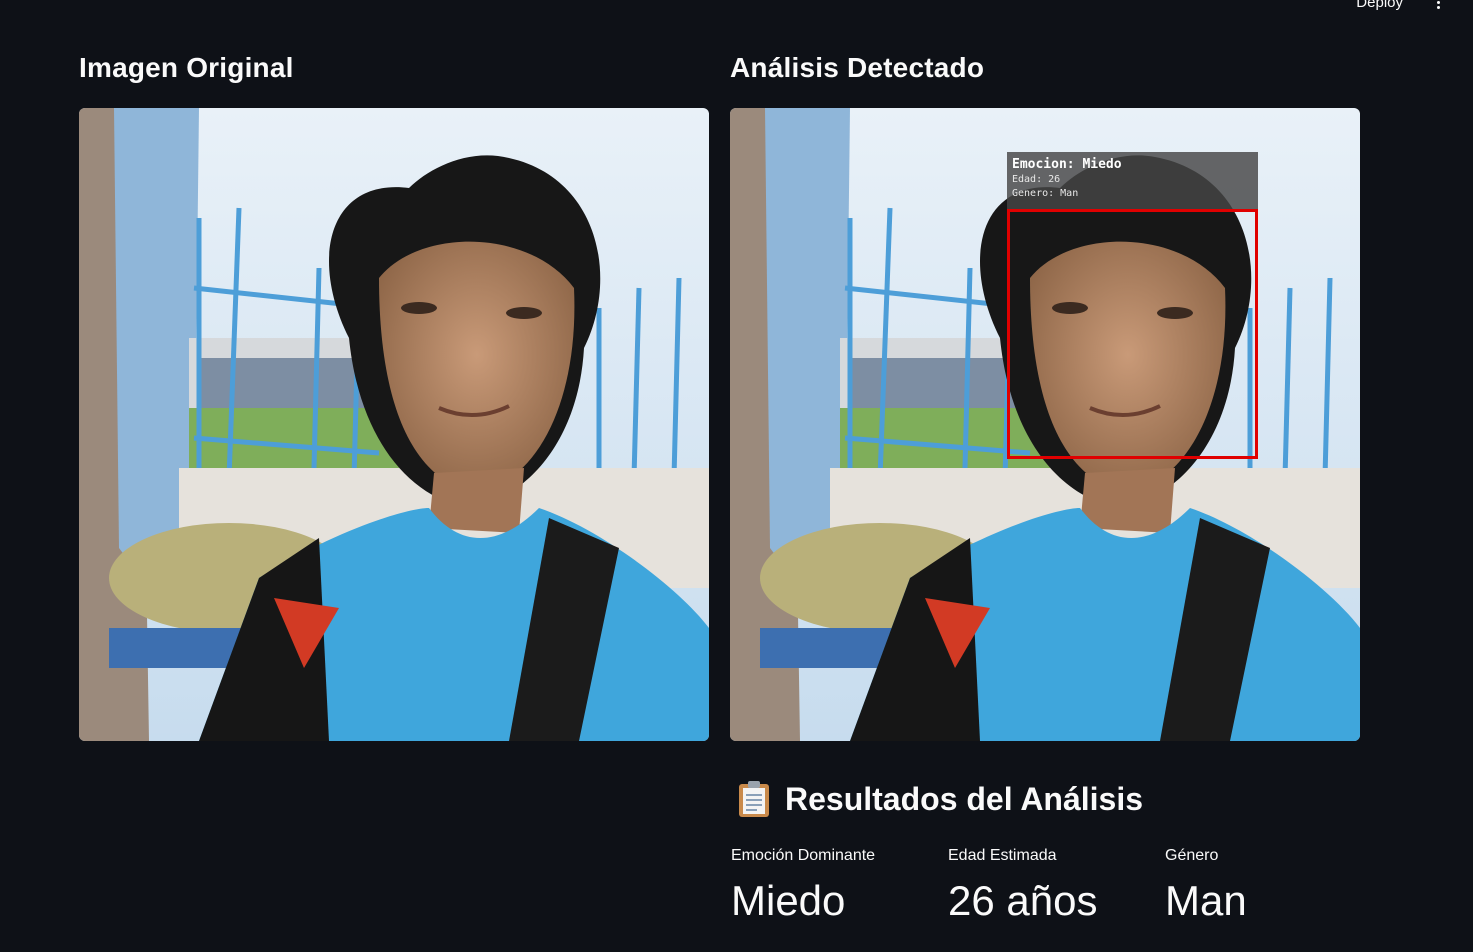 The image size is (1473, 952). I want to click on original-image-title: Imagen Original, so click(186, 67).